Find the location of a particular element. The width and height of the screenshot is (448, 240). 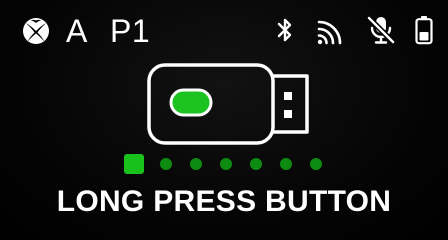

instruction-text: LONG PRESS BUTTON is located at coordinates (224, 201).